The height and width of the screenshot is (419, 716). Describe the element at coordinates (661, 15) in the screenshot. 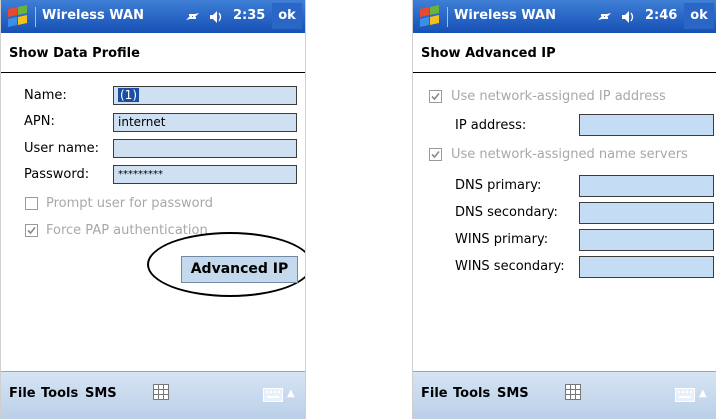

I see `clock-time: 2:46` at that location.